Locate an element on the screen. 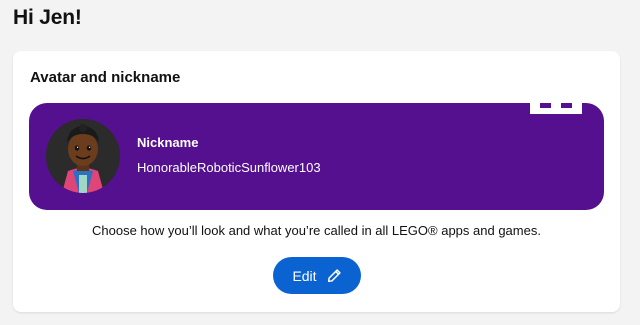  avatar is located at coordinates (83, 156).